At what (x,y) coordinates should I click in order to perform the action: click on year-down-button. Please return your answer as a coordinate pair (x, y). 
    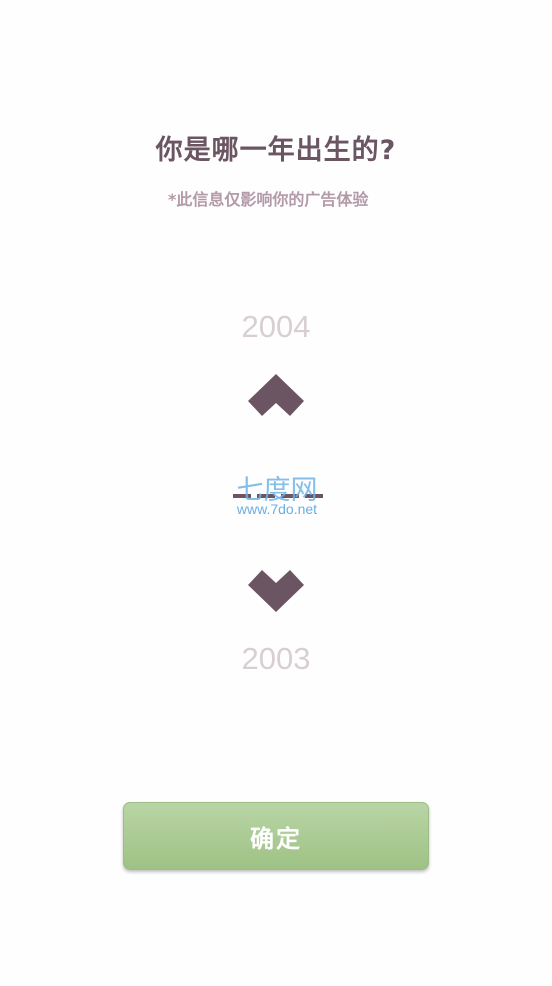
    Looking at the image, I should click on (276, 588).